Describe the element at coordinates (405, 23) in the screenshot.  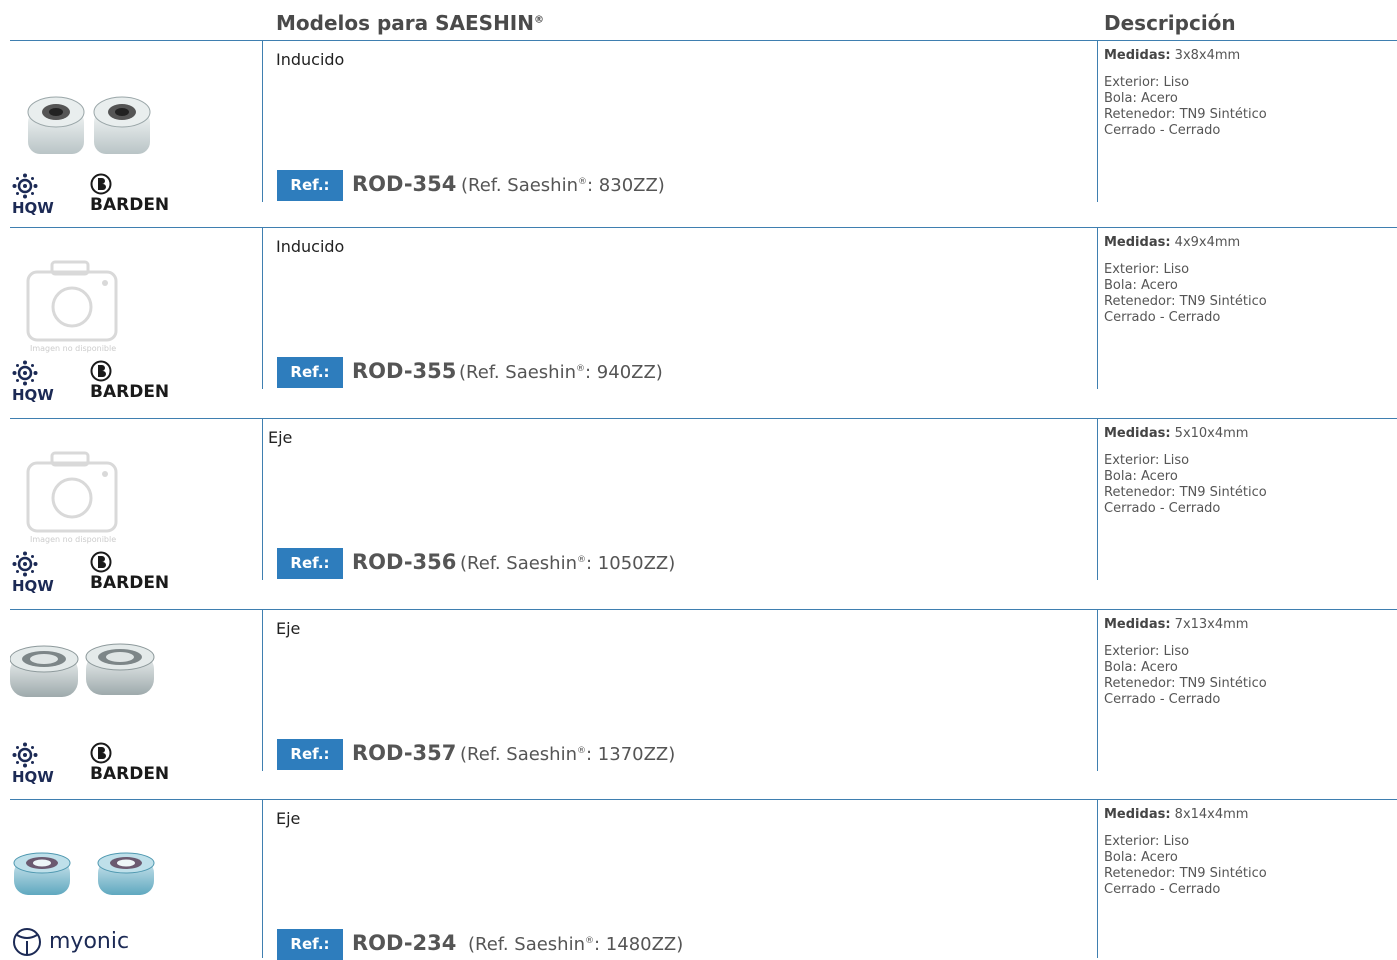
I see `models-header-text: Modelos para SAESHIN` at that location.